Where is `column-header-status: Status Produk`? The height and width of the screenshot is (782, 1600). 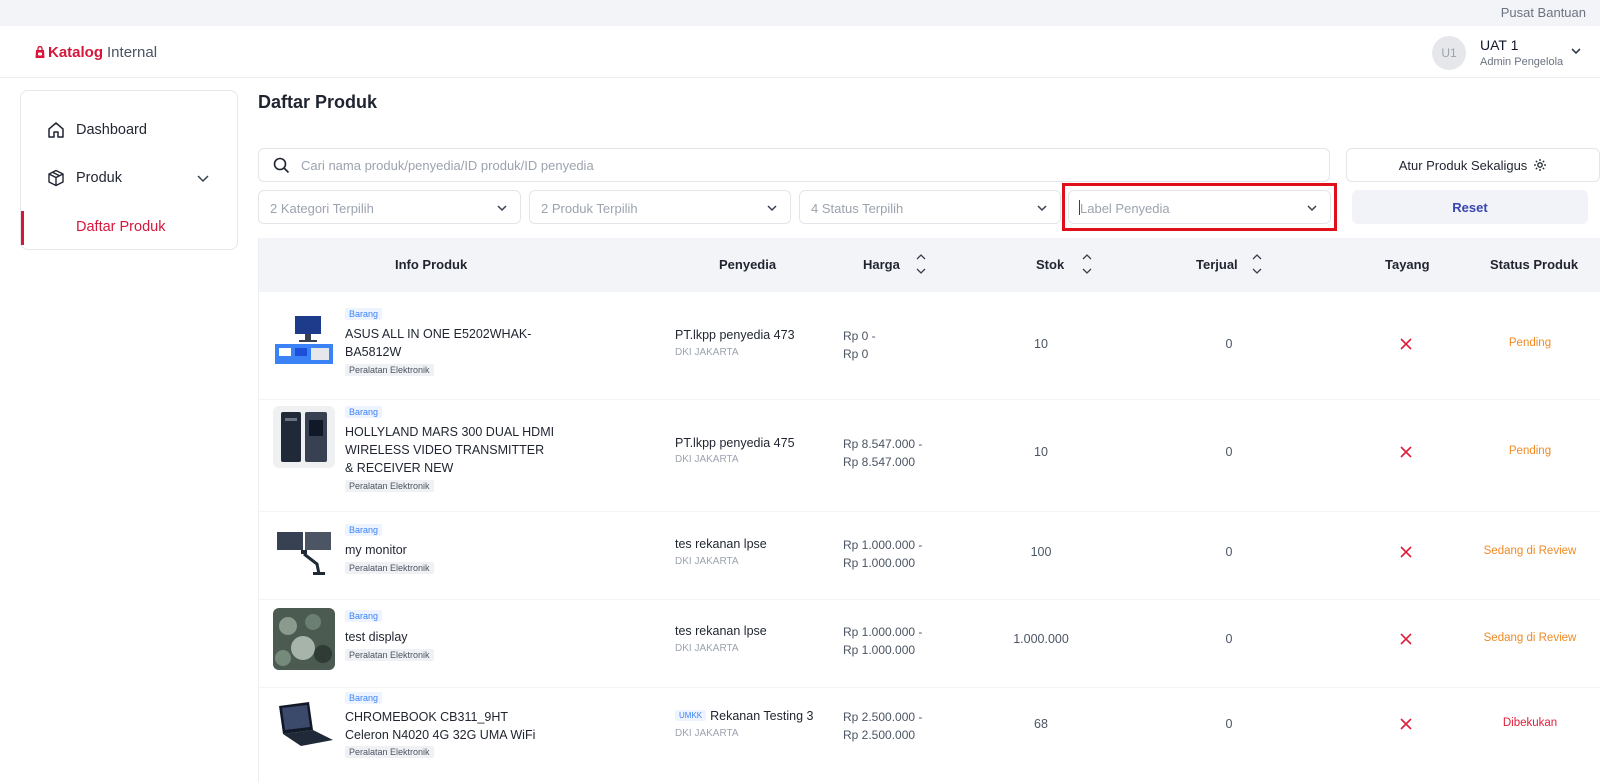
column-header-status: Status Produk is located at coordinates (1534, 264).